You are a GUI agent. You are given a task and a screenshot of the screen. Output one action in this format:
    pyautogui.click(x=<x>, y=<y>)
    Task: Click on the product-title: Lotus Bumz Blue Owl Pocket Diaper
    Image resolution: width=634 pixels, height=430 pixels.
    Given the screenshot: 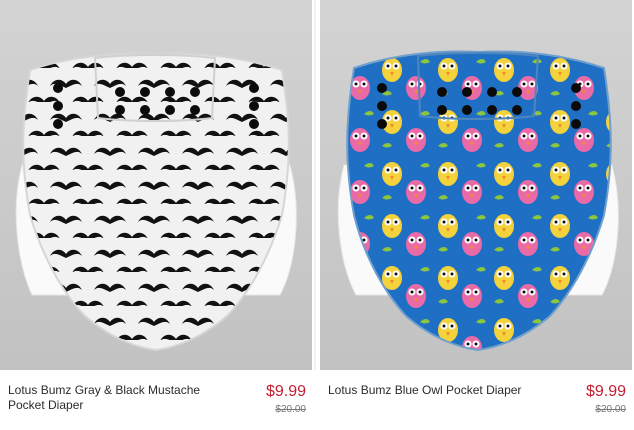 What is the action you would take?
    pyautogui.click(x=428, y=390)
    